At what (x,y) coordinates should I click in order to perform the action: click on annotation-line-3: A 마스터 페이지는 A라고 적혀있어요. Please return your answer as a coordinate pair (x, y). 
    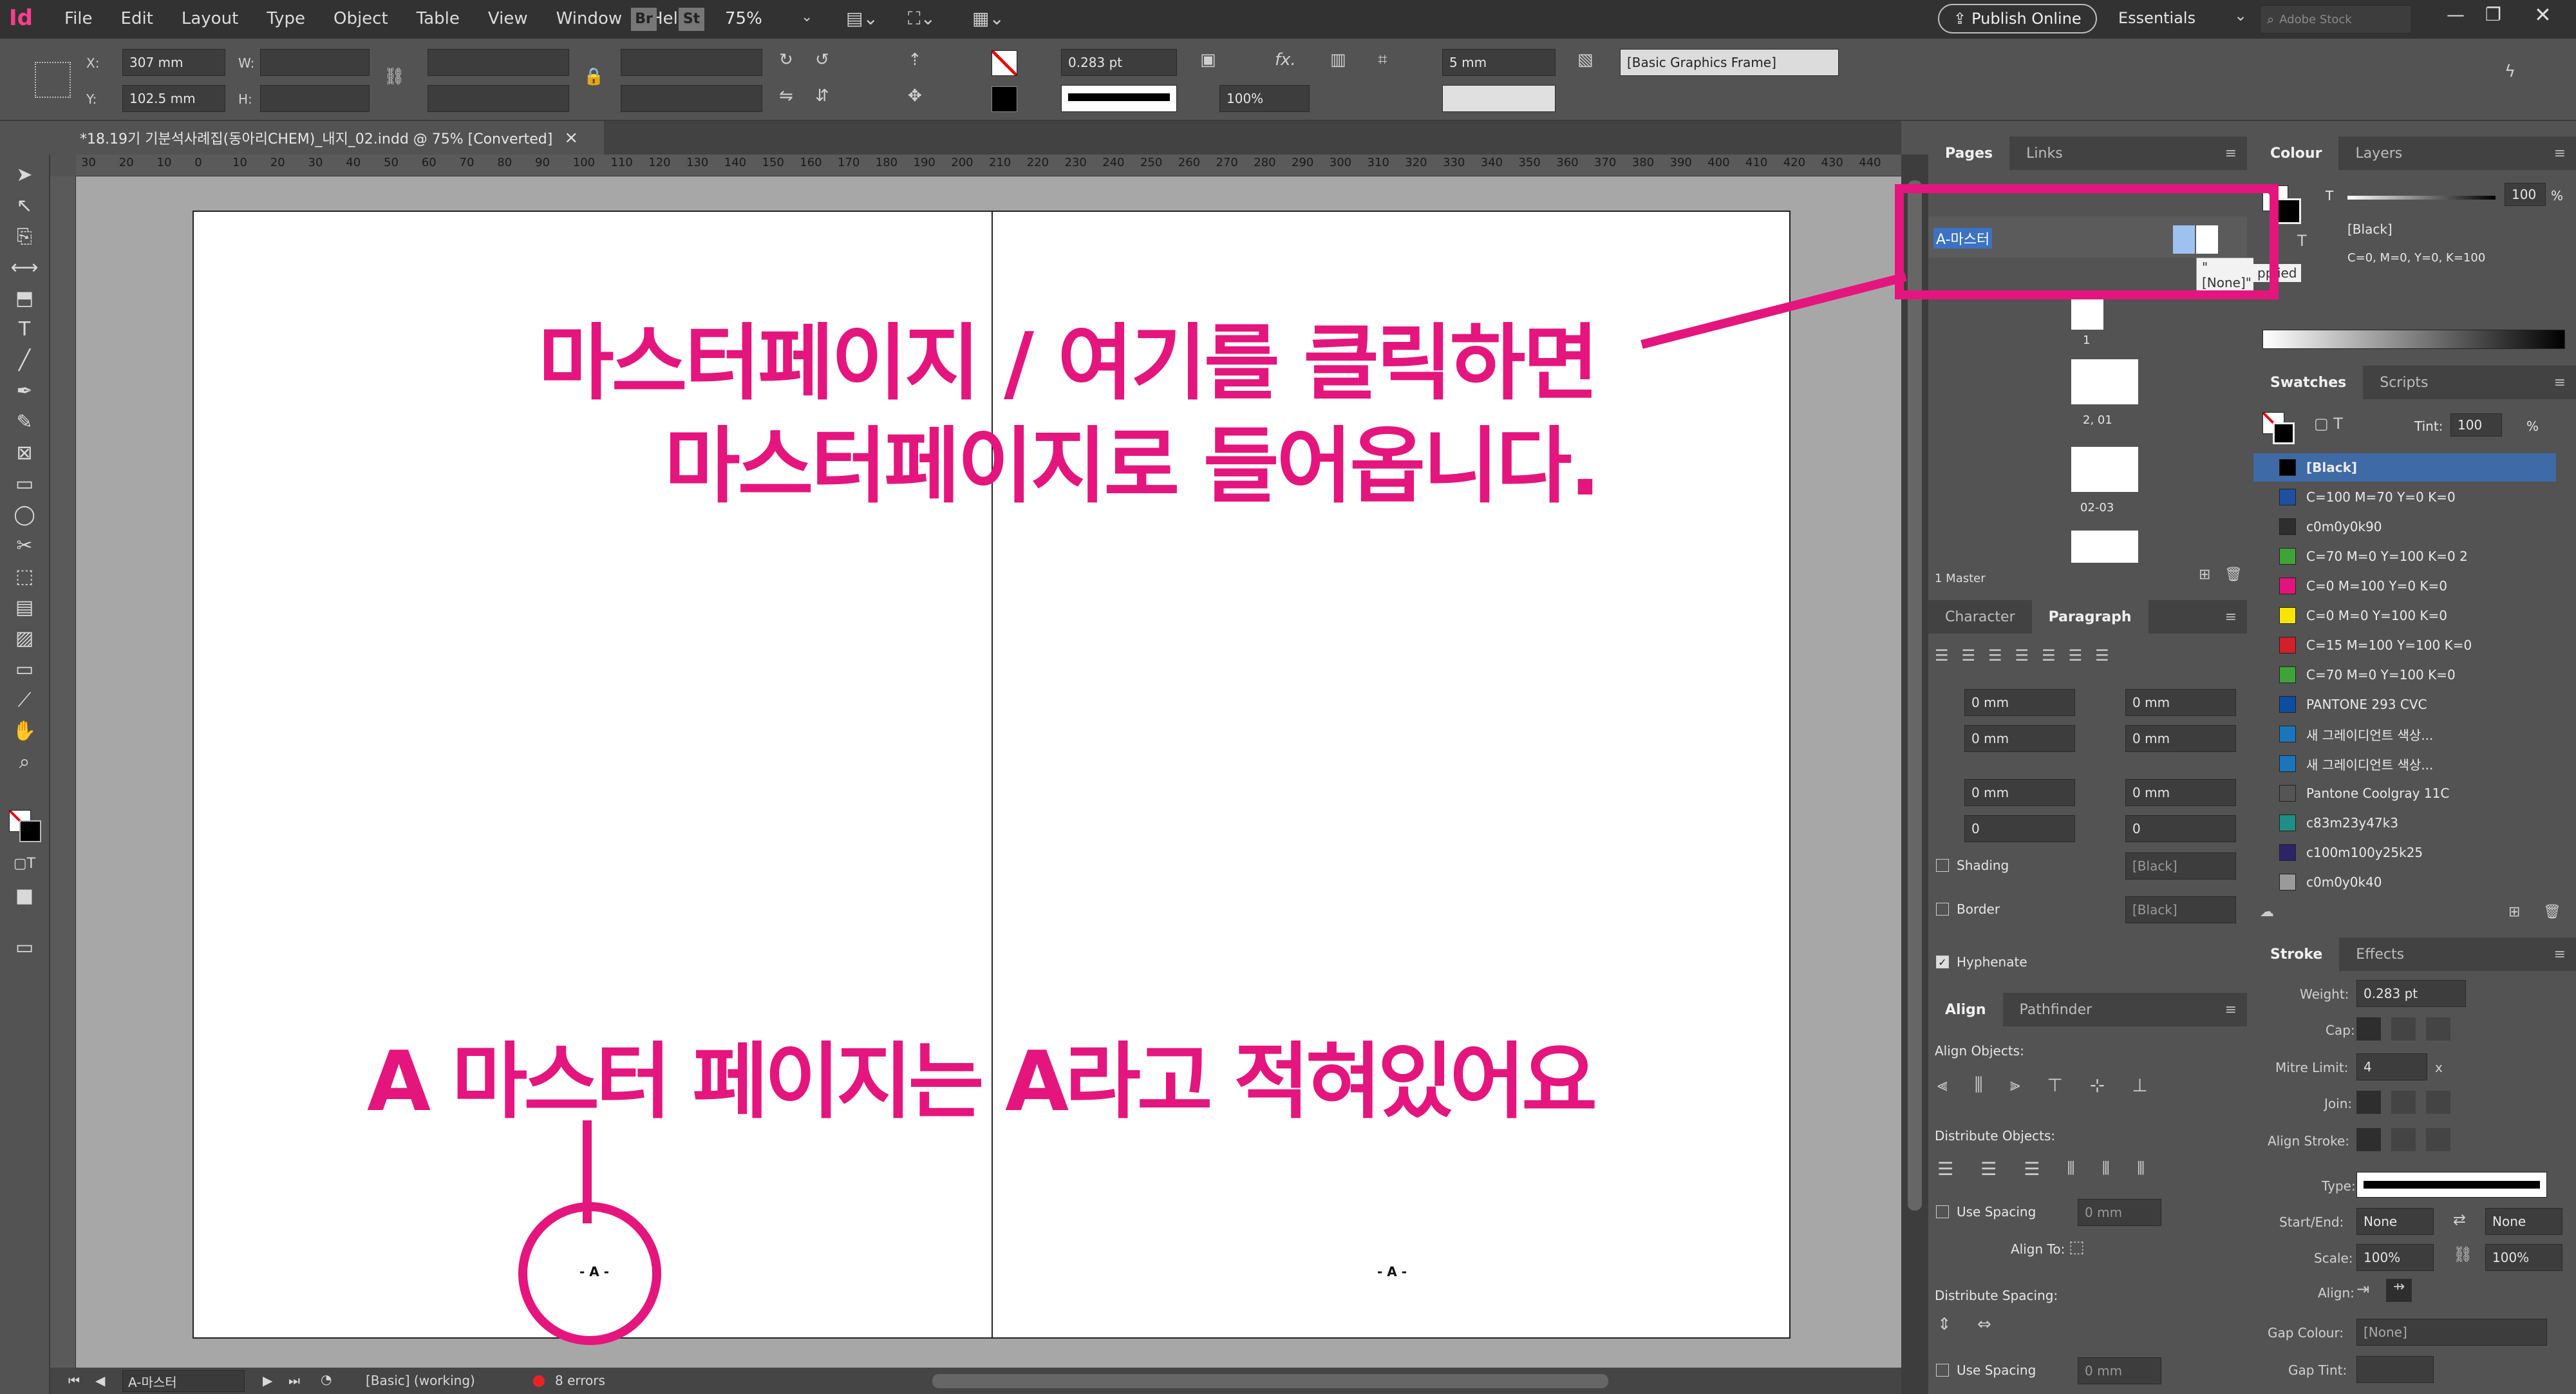
    Looking at the image, I should click on (982, 1082).